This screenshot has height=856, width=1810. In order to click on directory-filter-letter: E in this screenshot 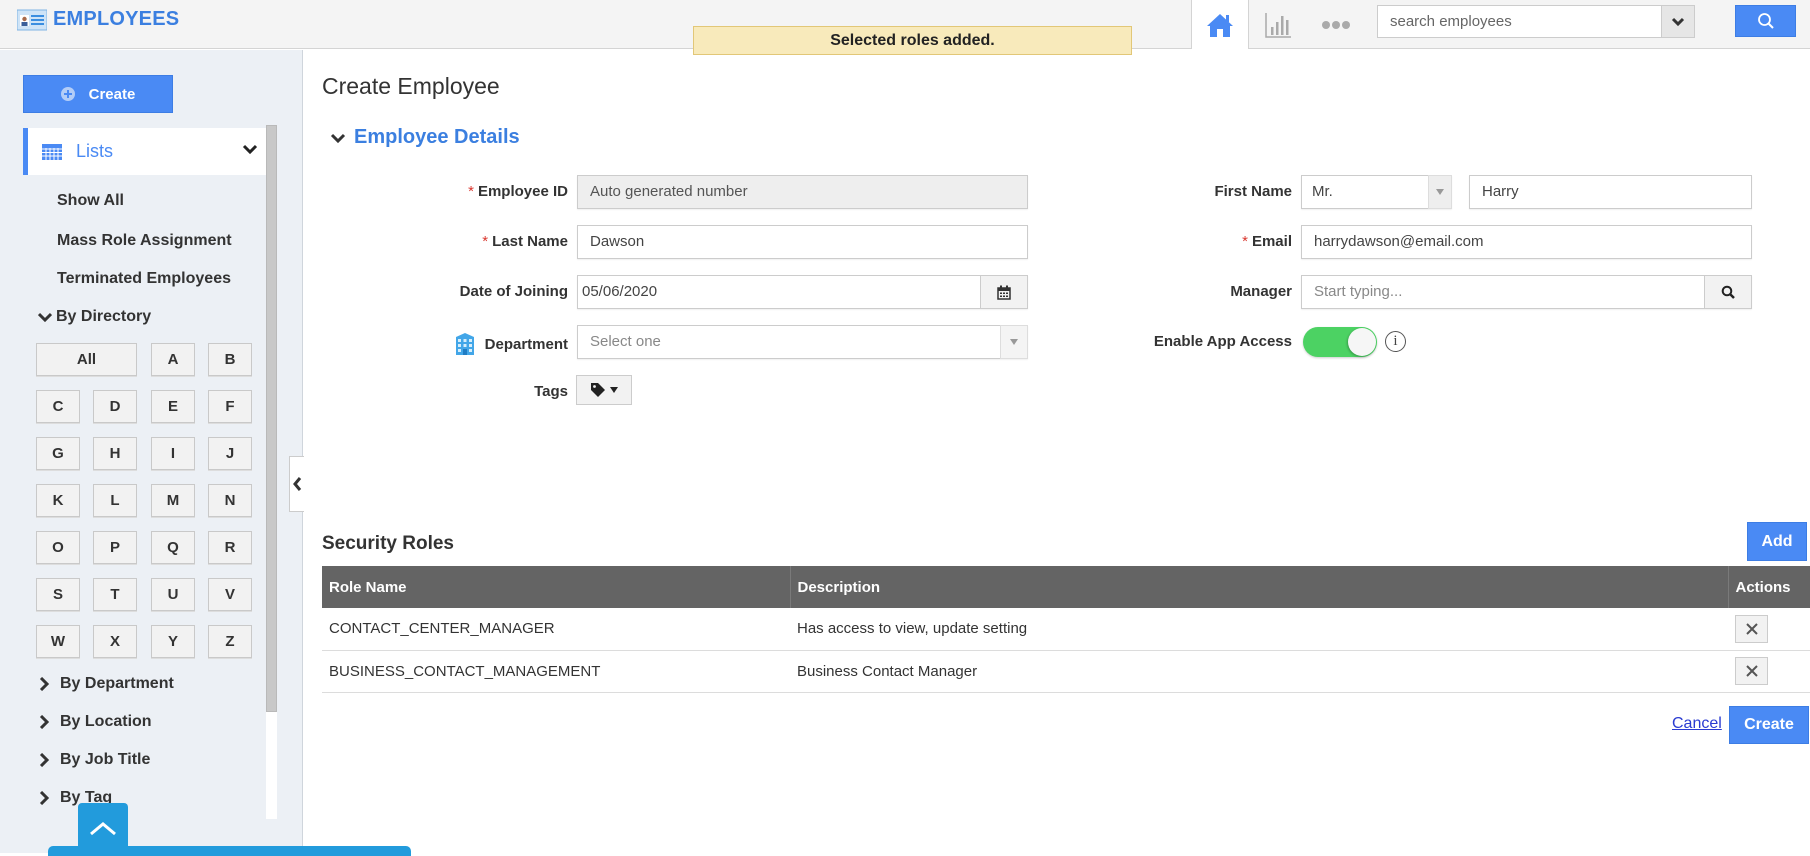, I will do `click(173, 406)`.